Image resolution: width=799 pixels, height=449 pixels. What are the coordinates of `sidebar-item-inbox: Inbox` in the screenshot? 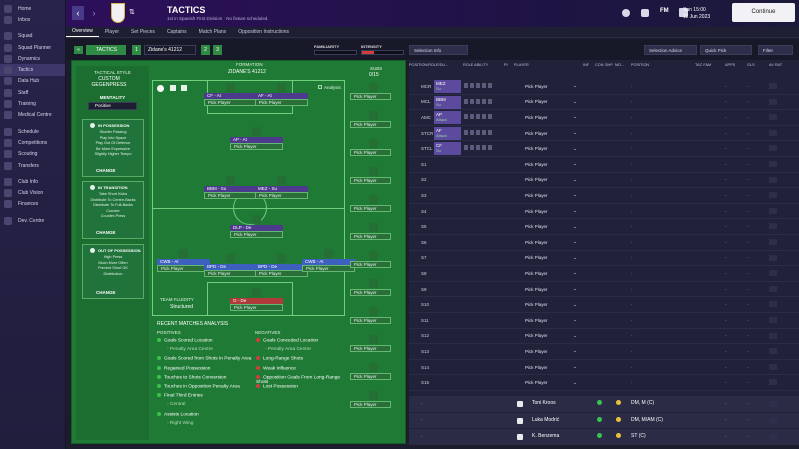 It's located at (32, 19).